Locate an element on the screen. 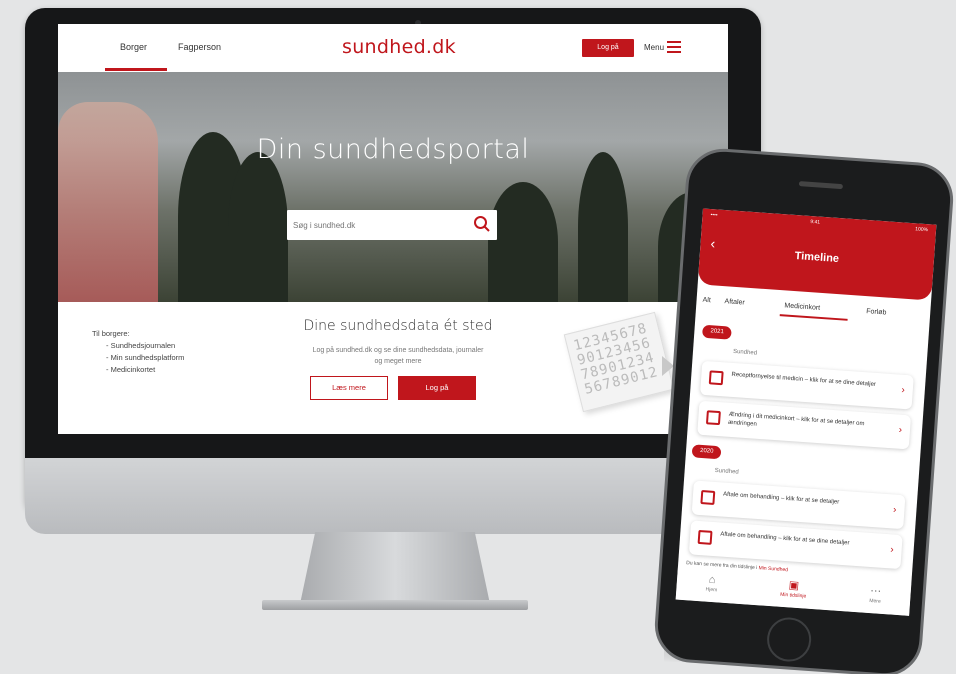 The width and height of the screenshot is (956, 674). feature-intro: Til borgere: is located at coordinates (111, 333).